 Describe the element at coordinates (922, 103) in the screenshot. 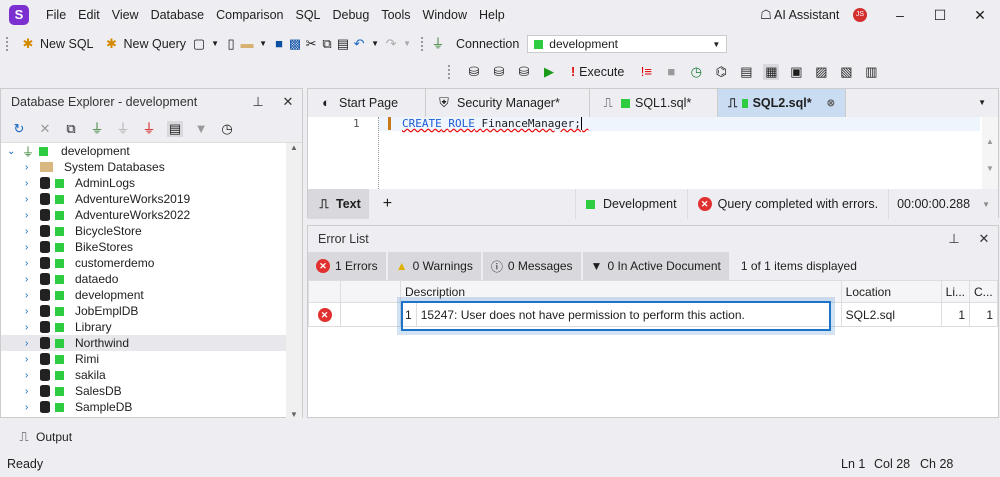

I see `tab-list-dropdown: ▼` at that location.